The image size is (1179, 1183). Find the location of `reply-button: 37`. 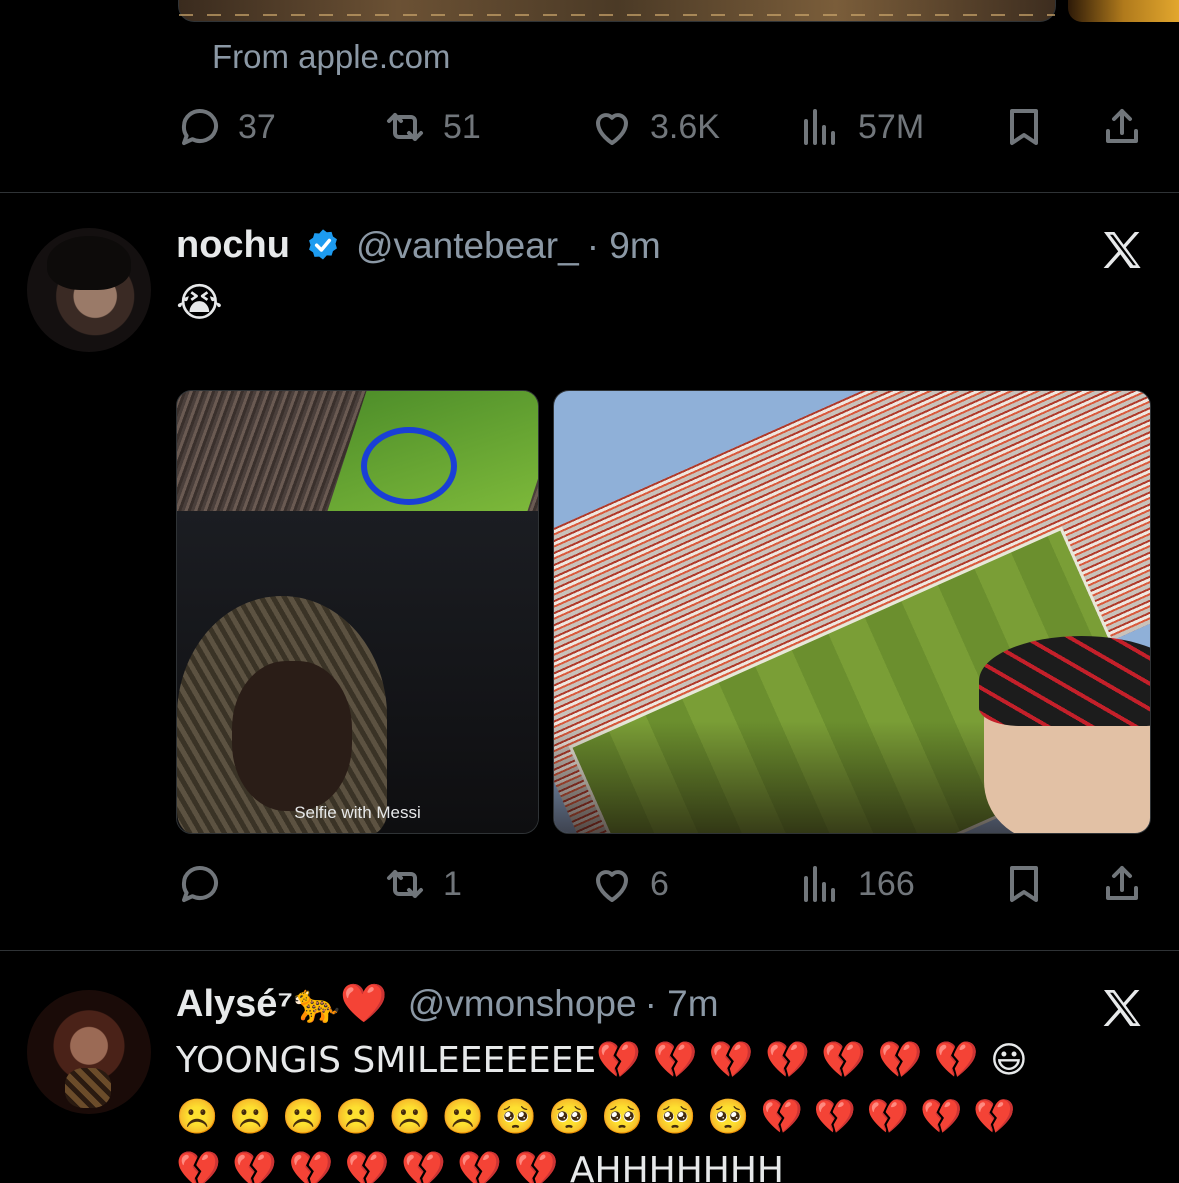

reply-button: 37 is located at coordinates (226, 127).